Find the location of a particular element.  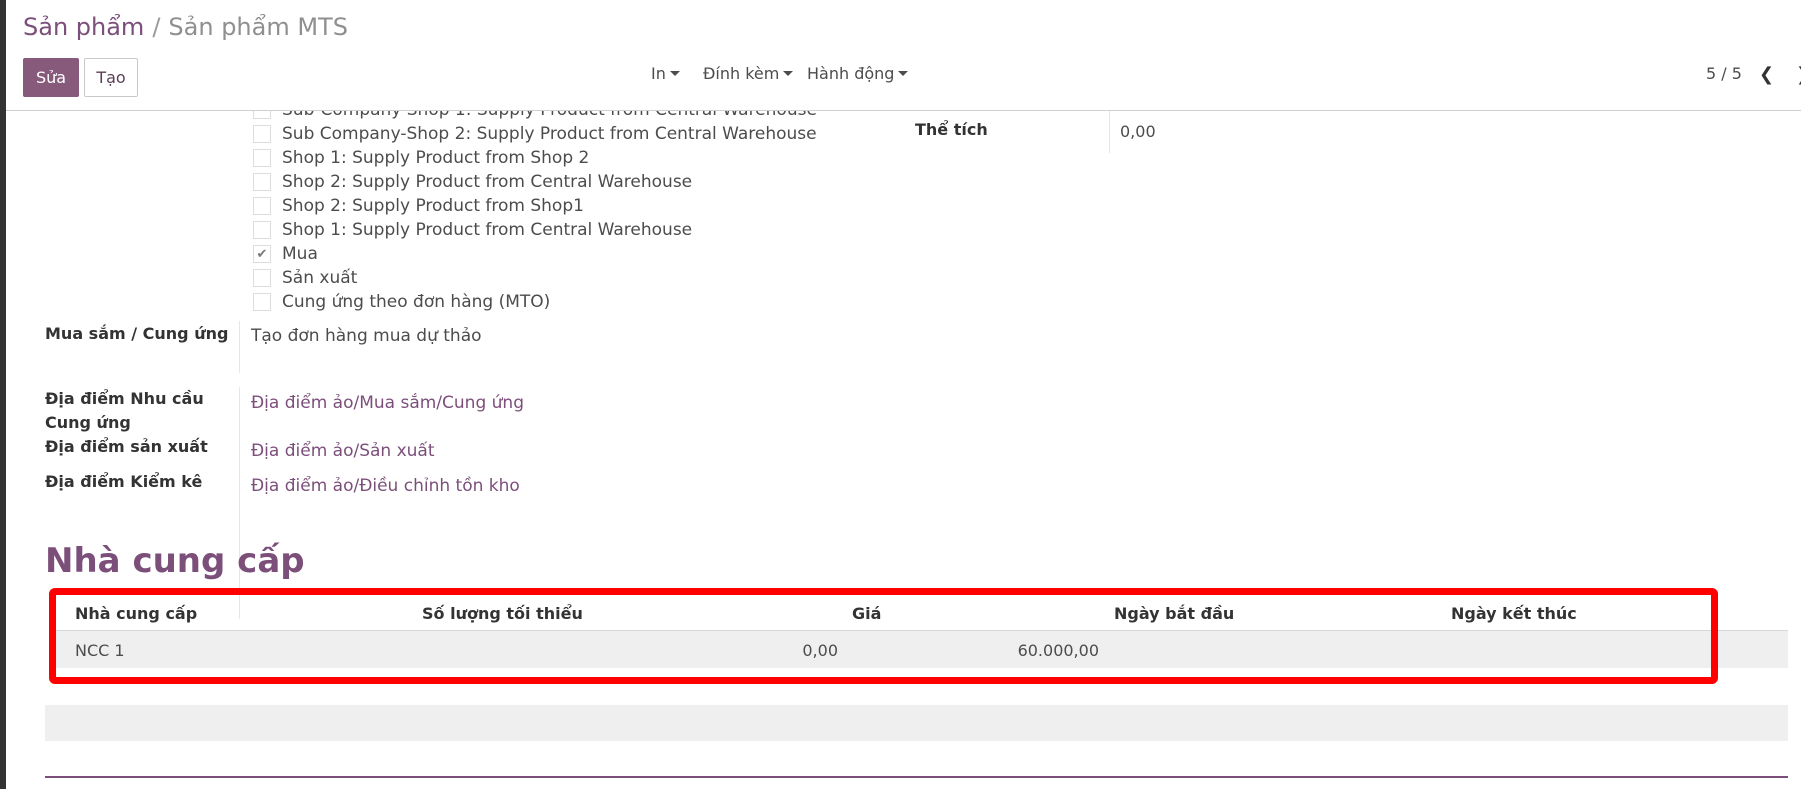

procurement-value: Tạo đơn hàng mua dự thảo is located at coordinates (366, 336).